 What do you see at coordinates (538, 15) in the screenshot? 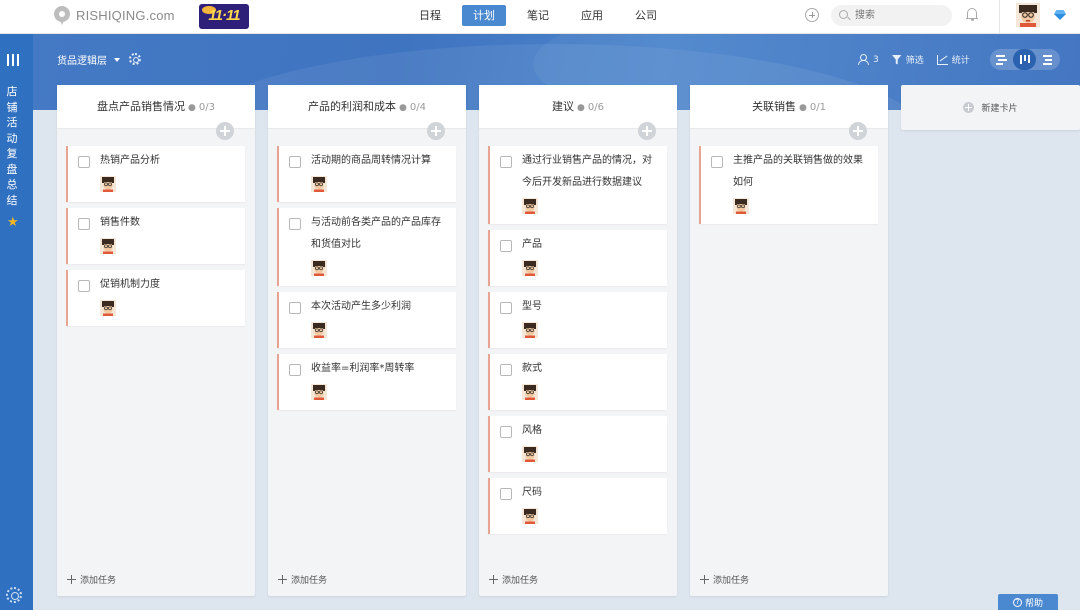
I see `nav-notes: 笔记` at bounding box center [538, 15].